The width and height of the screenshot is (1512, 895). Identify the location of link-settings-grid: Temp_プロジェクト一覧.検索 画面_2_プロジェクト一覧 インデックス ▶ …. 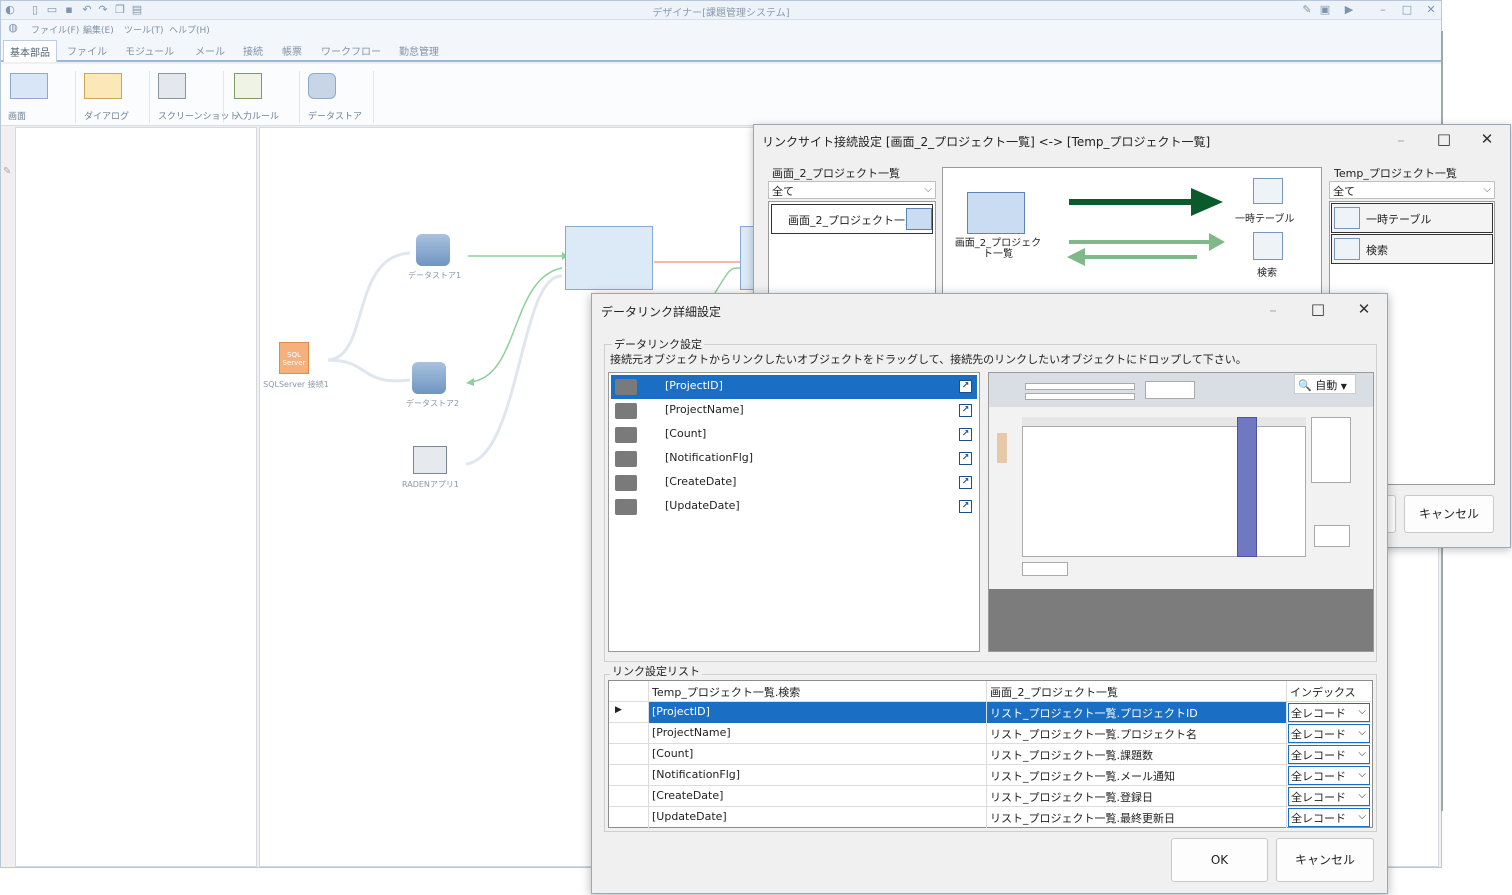
(990, 754).